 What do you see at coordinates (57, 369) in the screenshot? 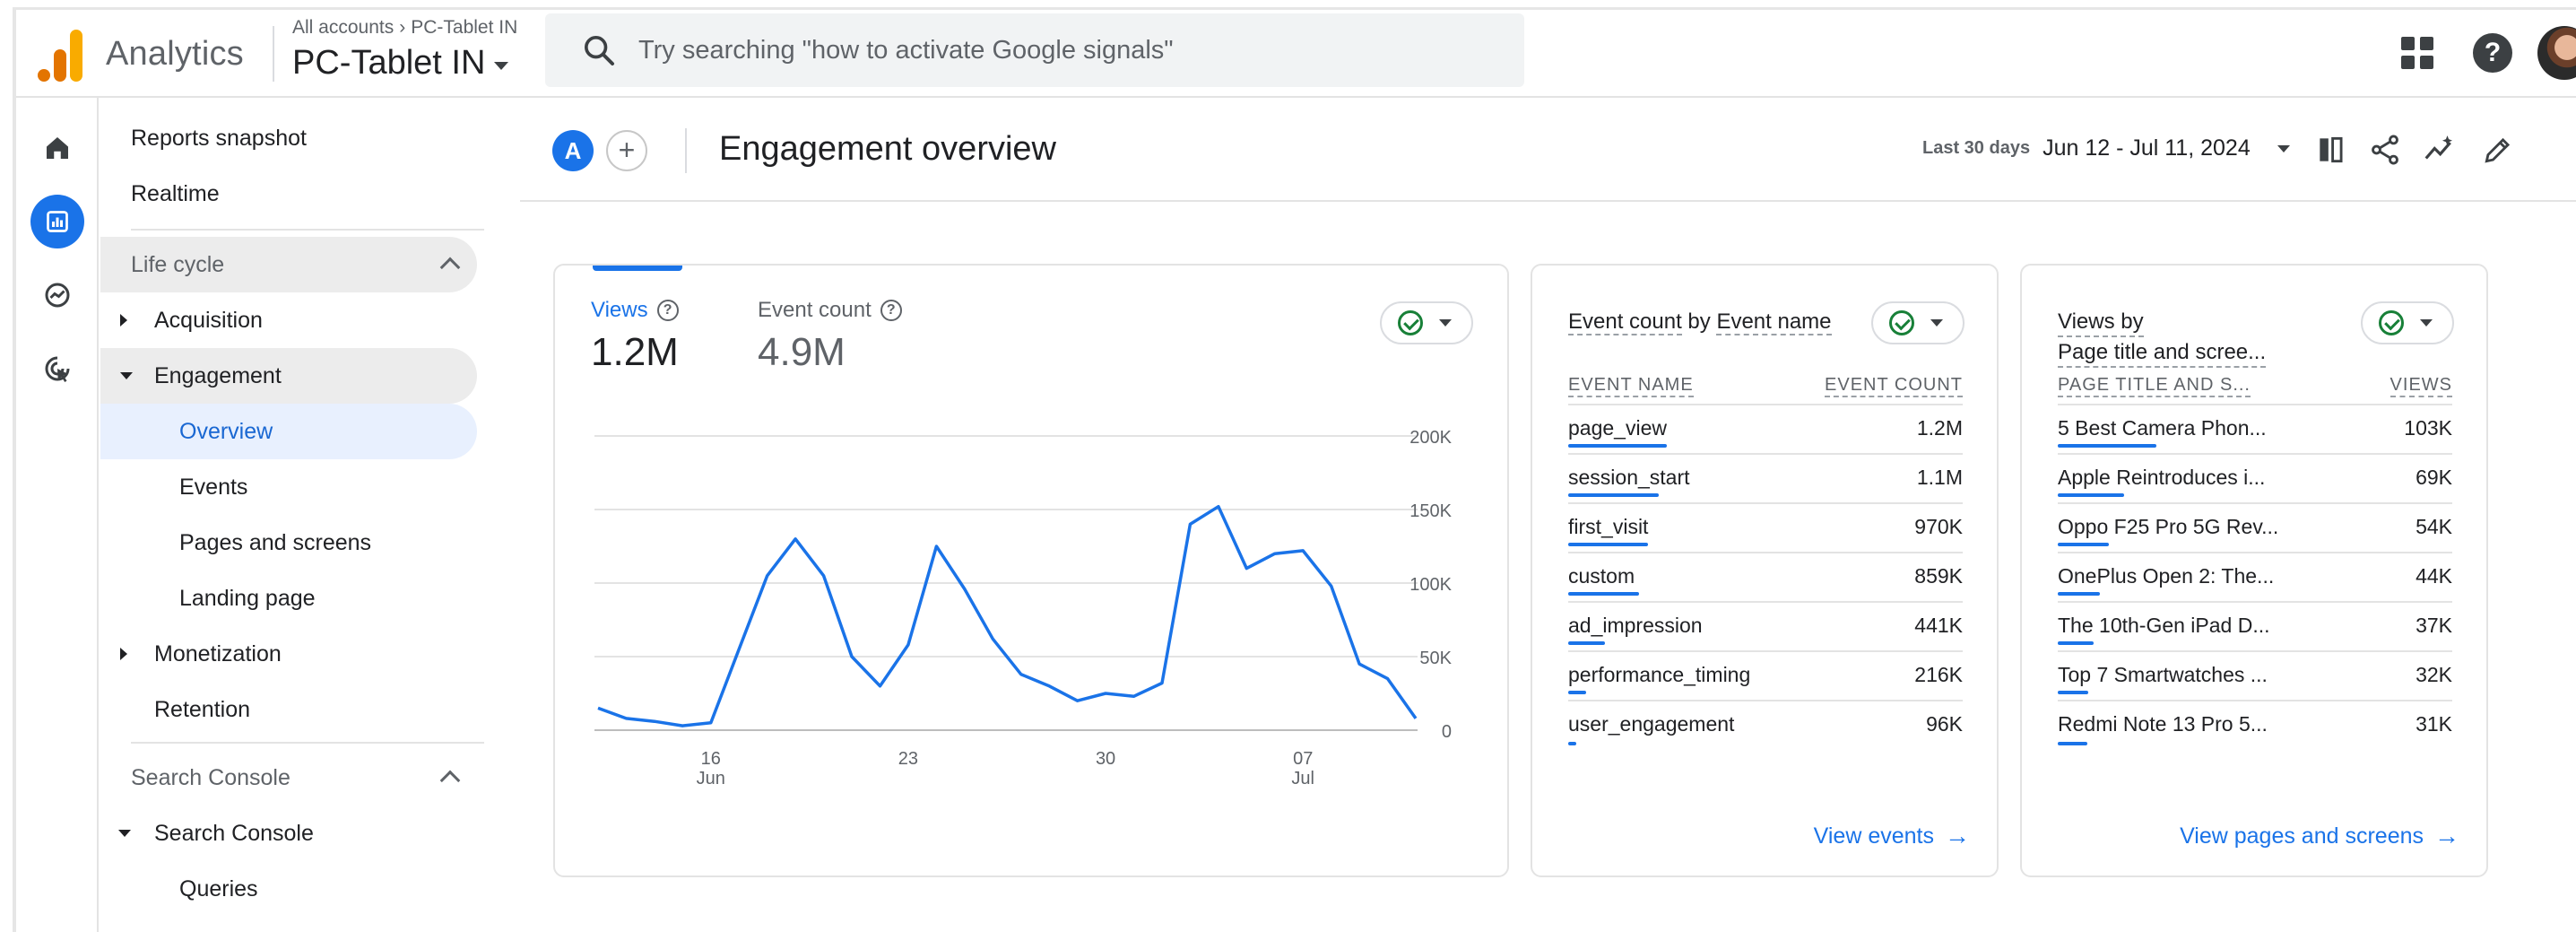
I see `advertising-icon` at bounding box center [57, 369].